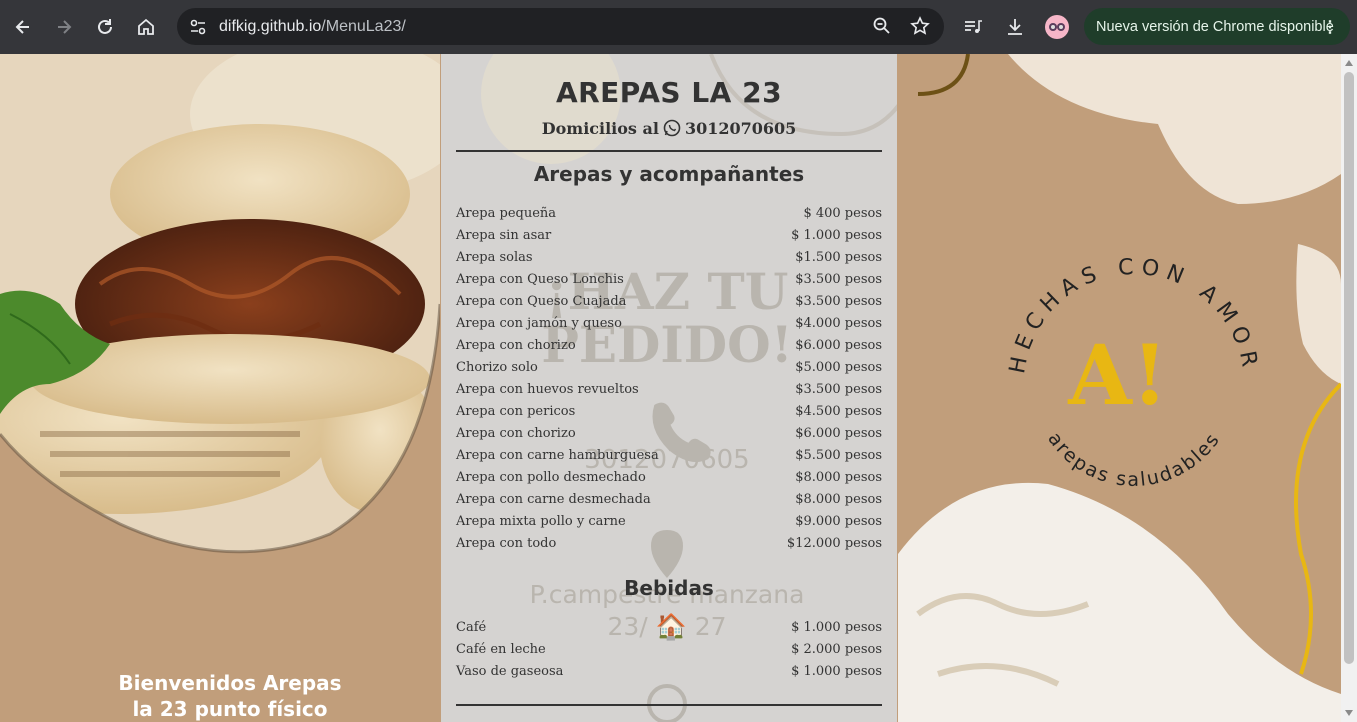 This screenshot has height=722, width=1357. I want to click on home-button, so click(146, 27).